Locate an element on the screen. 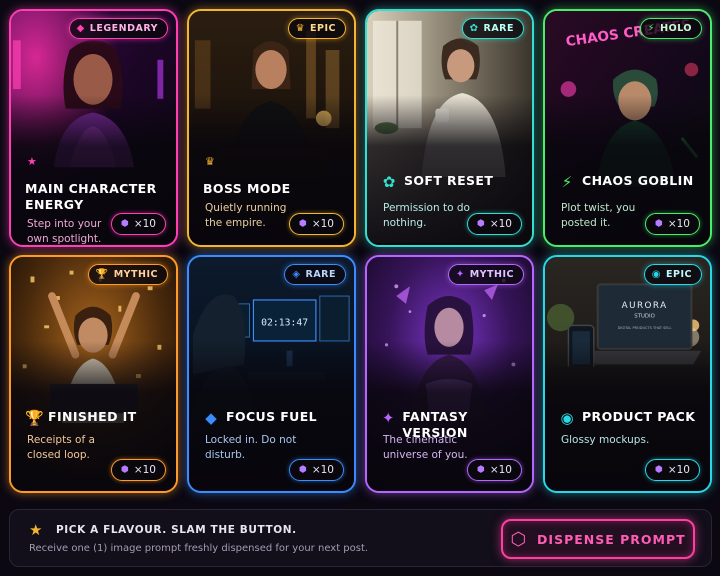 The height and width of the screenshot is (576, 720). card-description: Glossy mockups. is located at coordinates (605, 440).